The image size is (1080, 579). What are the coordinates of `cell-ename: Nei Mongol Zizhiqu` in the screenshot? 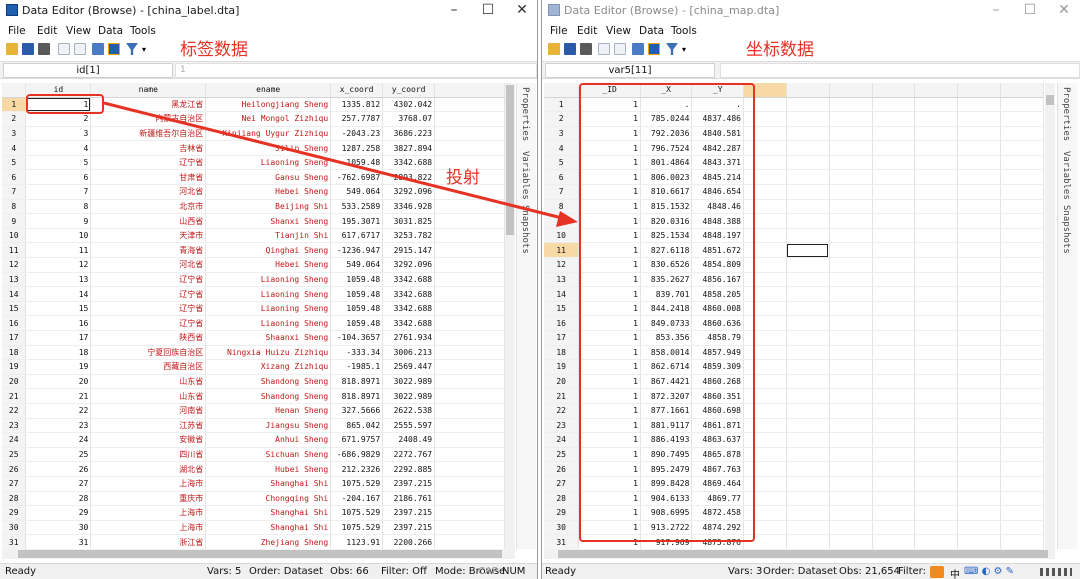 It's located at (268, 119).